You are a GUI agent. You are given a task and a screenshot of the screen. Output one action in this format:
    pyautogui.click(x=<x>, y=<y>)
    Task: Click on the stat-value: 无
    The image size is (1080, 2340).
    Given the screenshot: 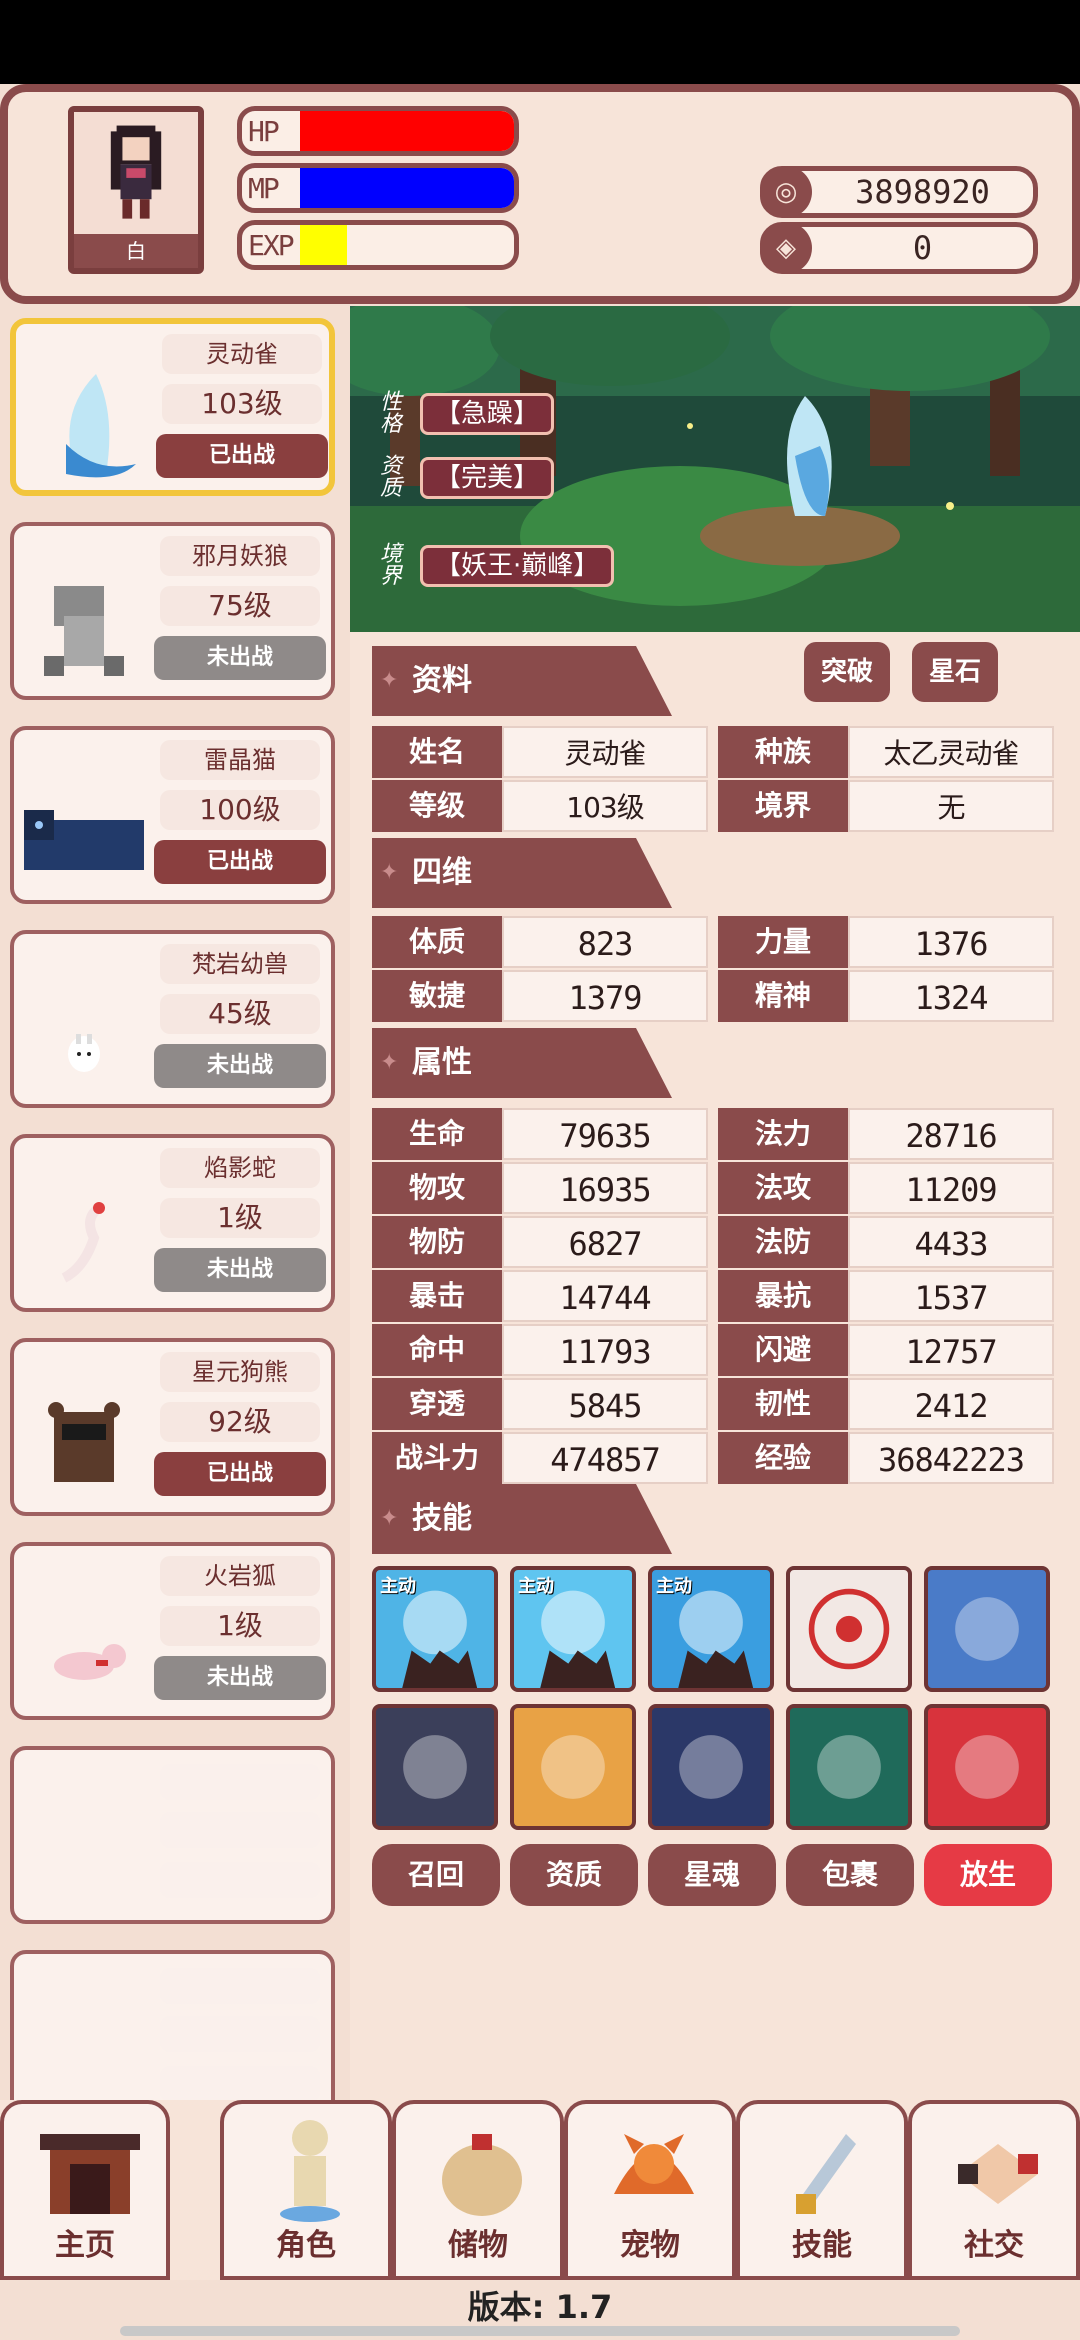 What is the action you would take?
    pyautogui.click(x=951, y=806)
    